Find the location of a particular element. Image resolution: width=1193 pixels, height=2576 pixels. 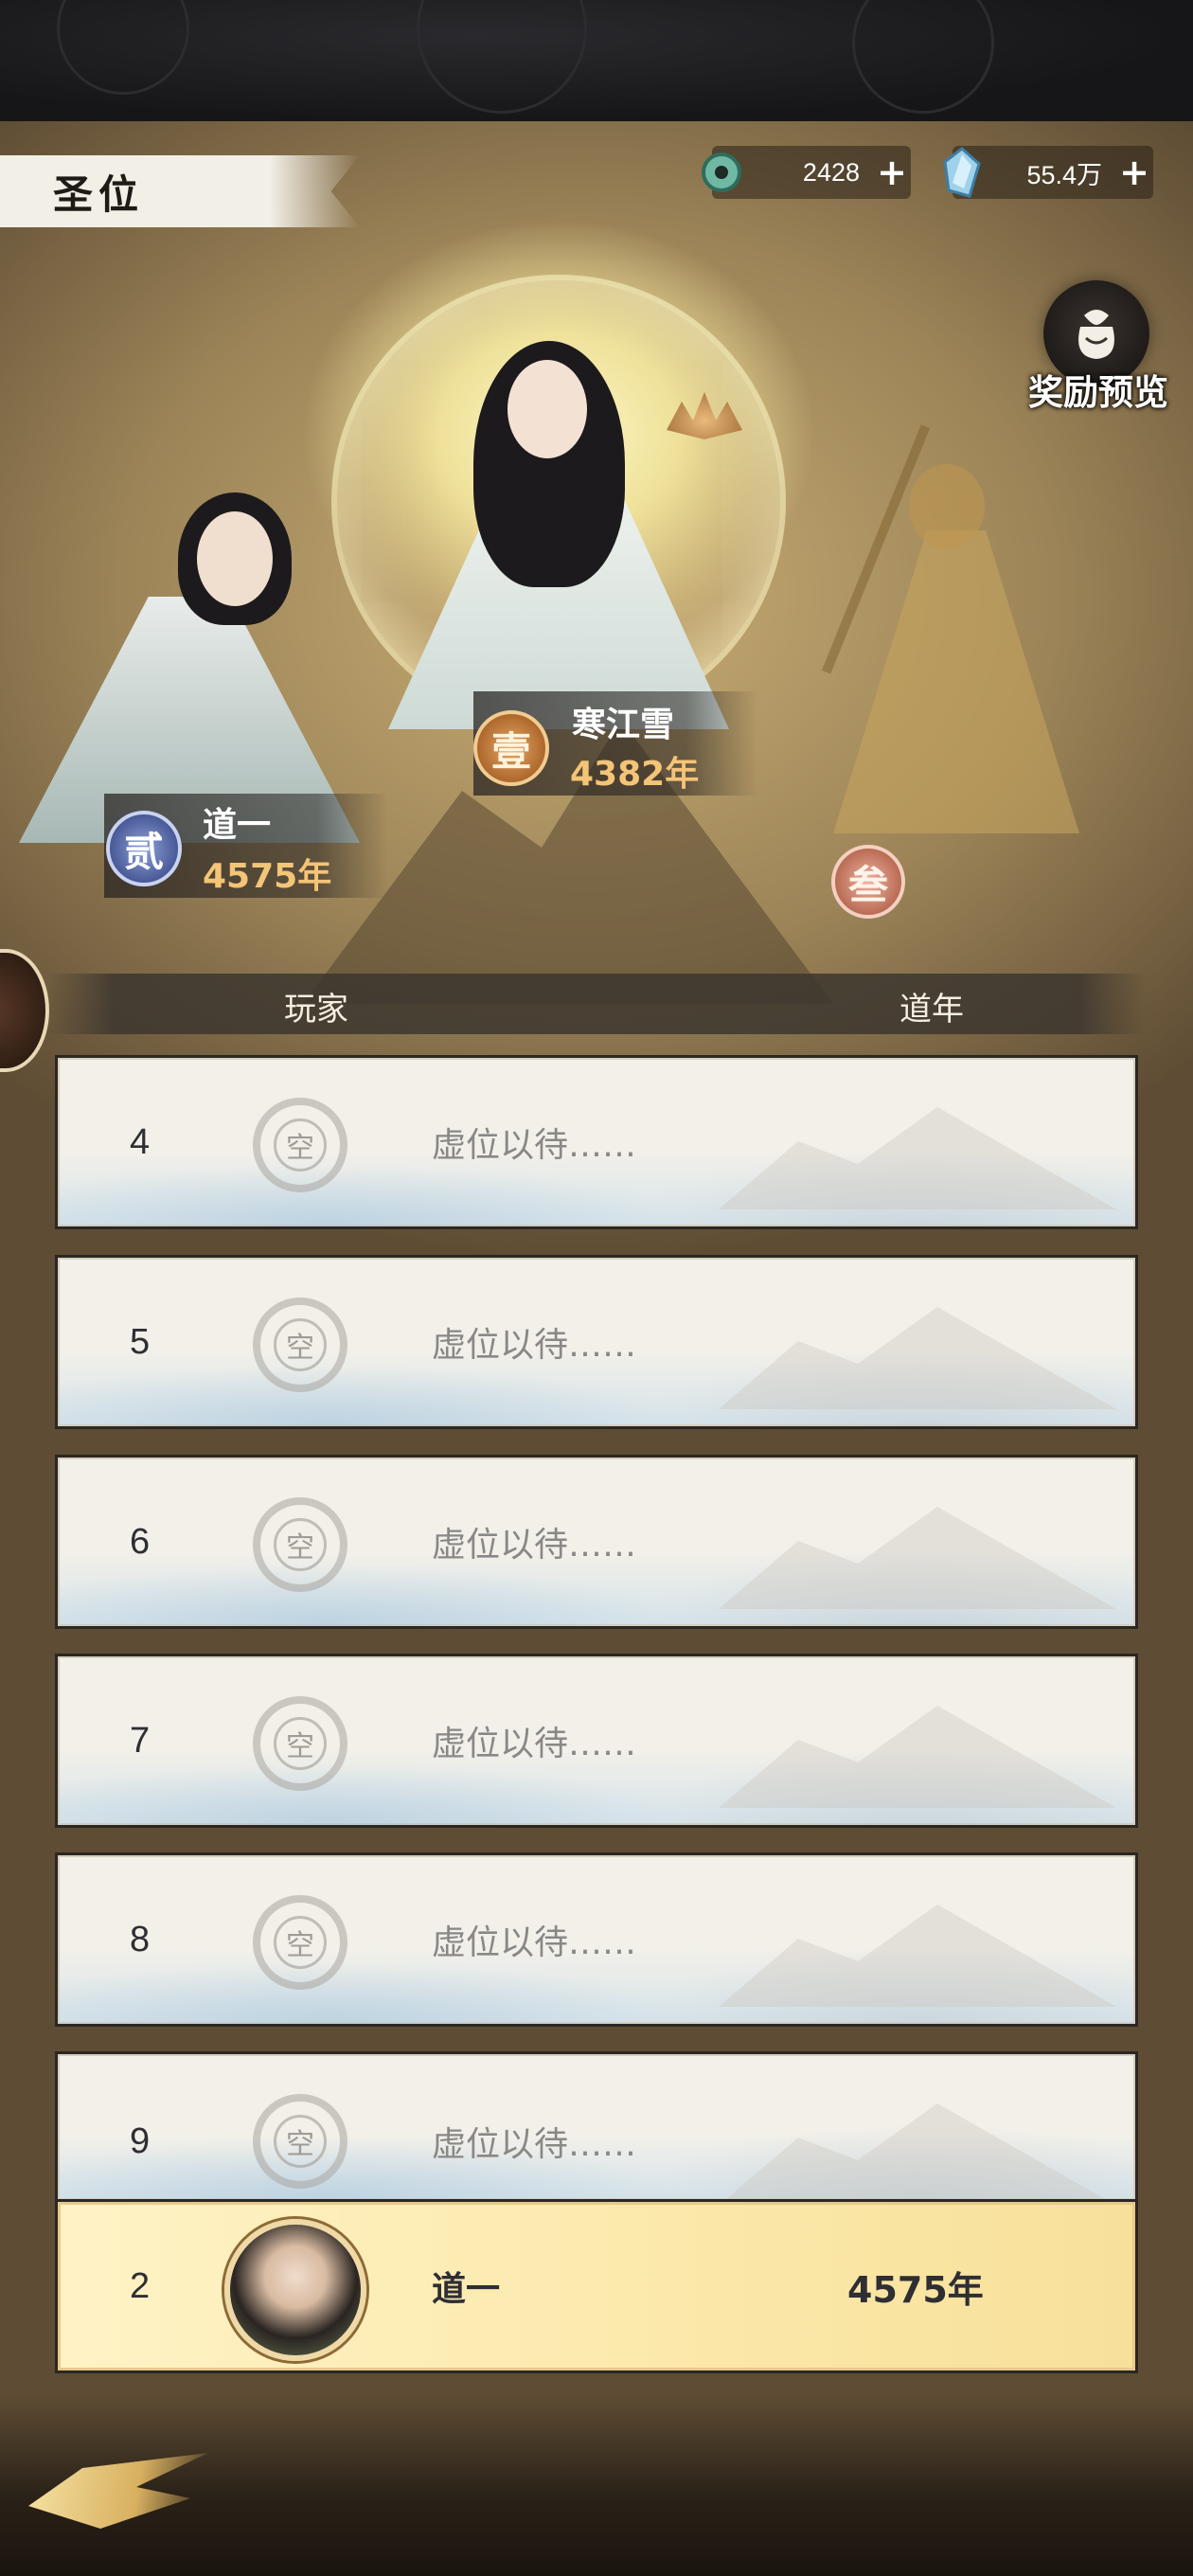

leaderboard-header is located at coordinates (596, 1004).